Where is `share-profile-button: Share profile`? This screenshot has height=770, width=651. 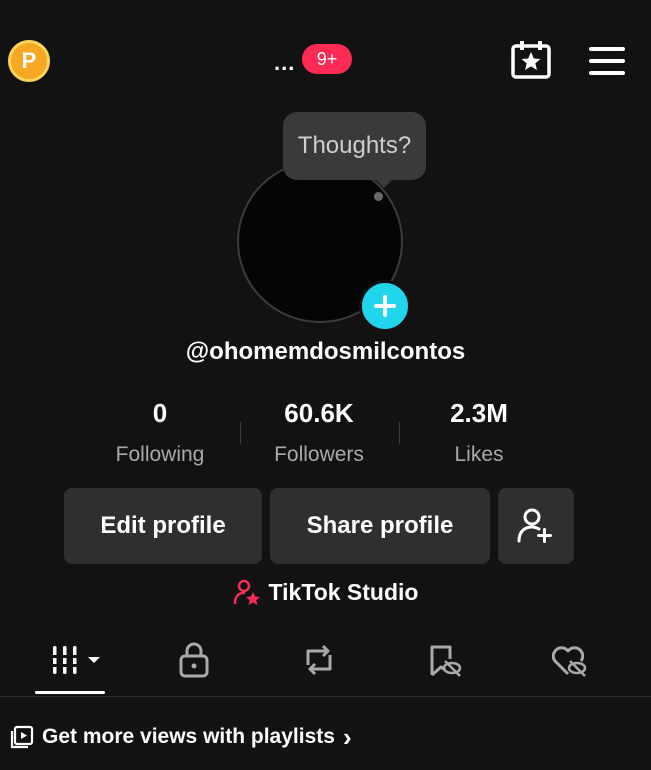 share-profile-button: Share profile is located at coordinates (380, 526).